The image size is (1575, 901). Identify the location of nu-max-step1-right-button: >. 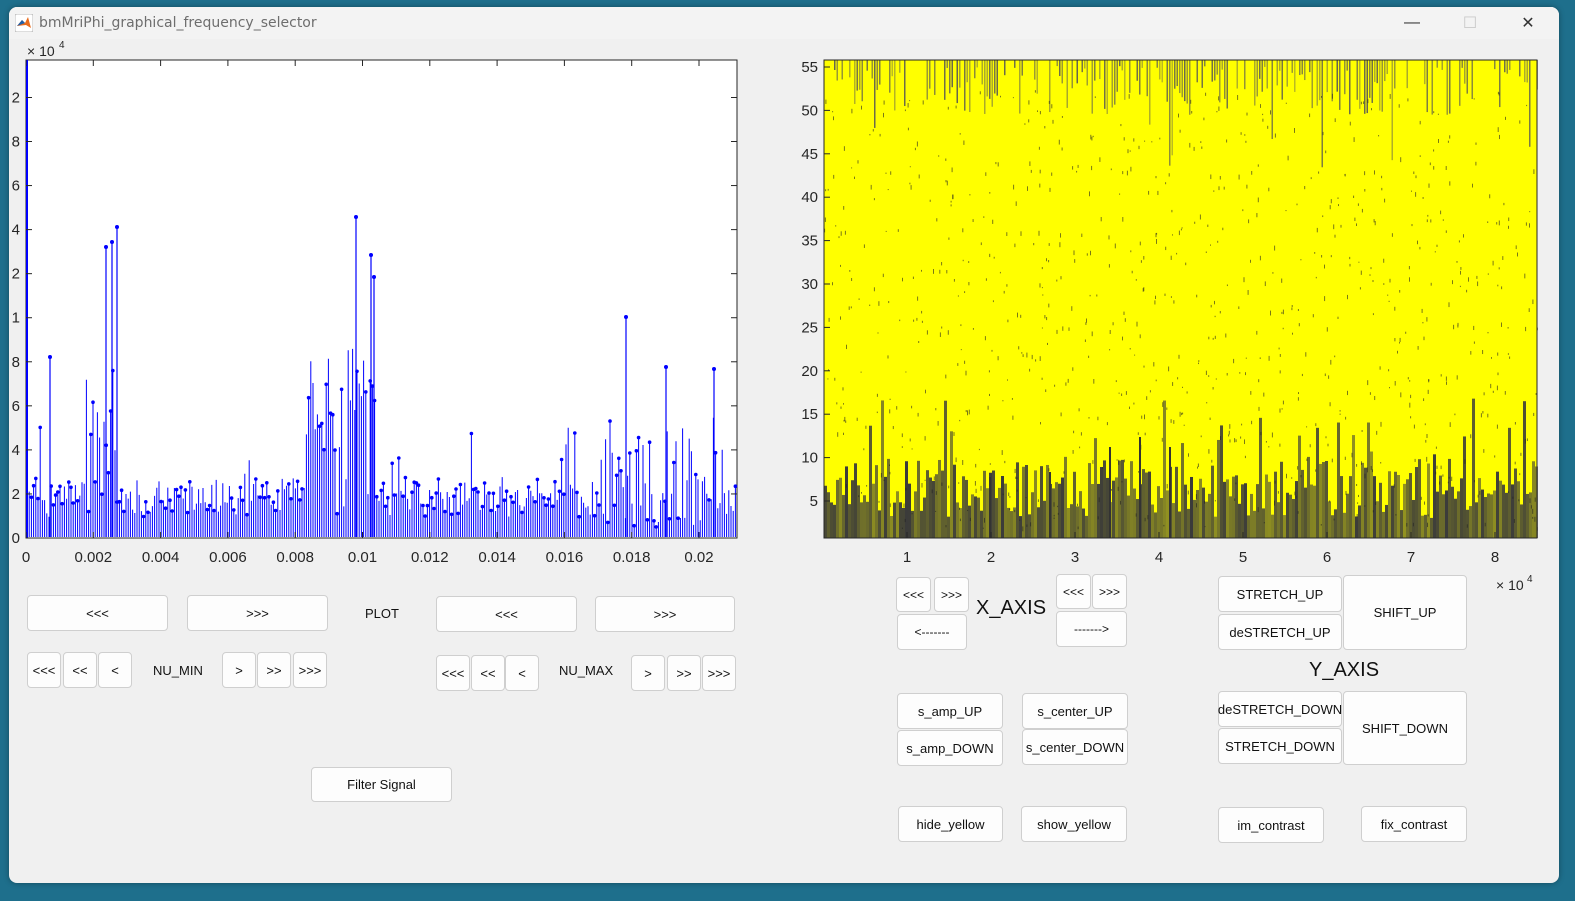
(648, 673).